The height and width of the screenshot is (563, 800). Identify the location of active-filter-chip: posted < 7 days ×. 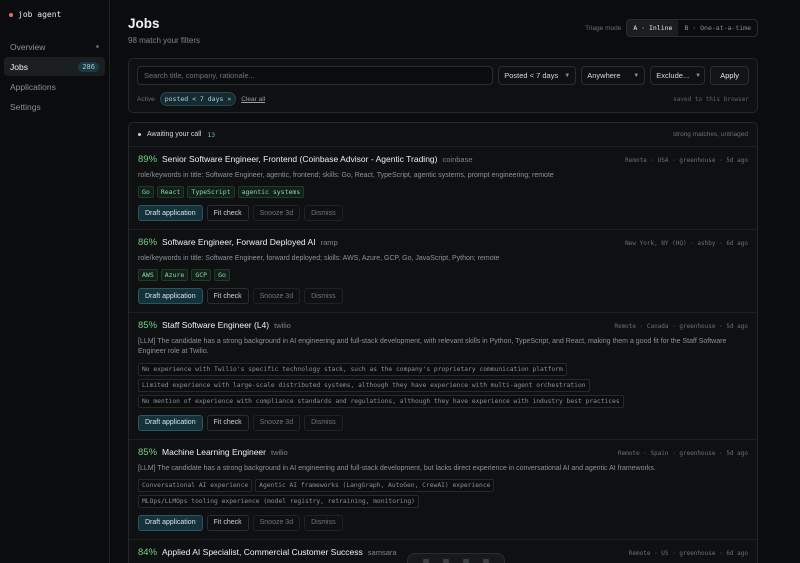
(198, 99).